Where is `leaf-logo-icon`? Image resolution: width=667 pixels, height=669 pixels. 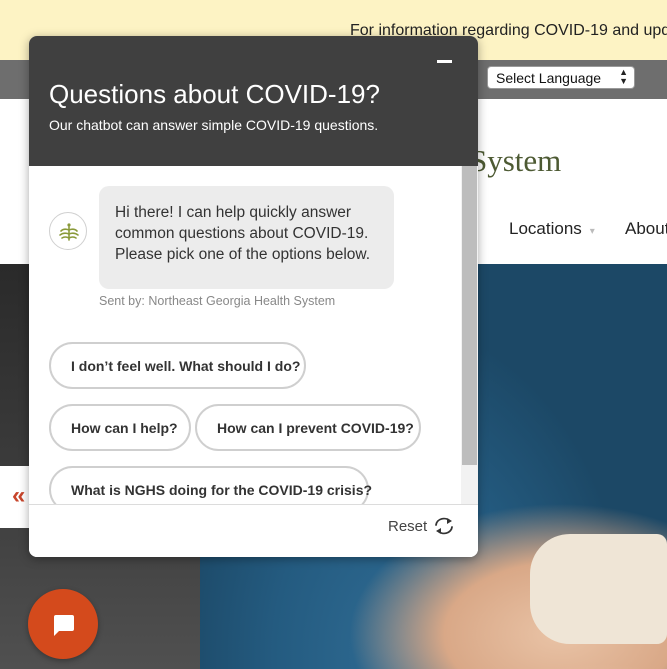 leaf-logo-icon is located at coordinates (69, 232).